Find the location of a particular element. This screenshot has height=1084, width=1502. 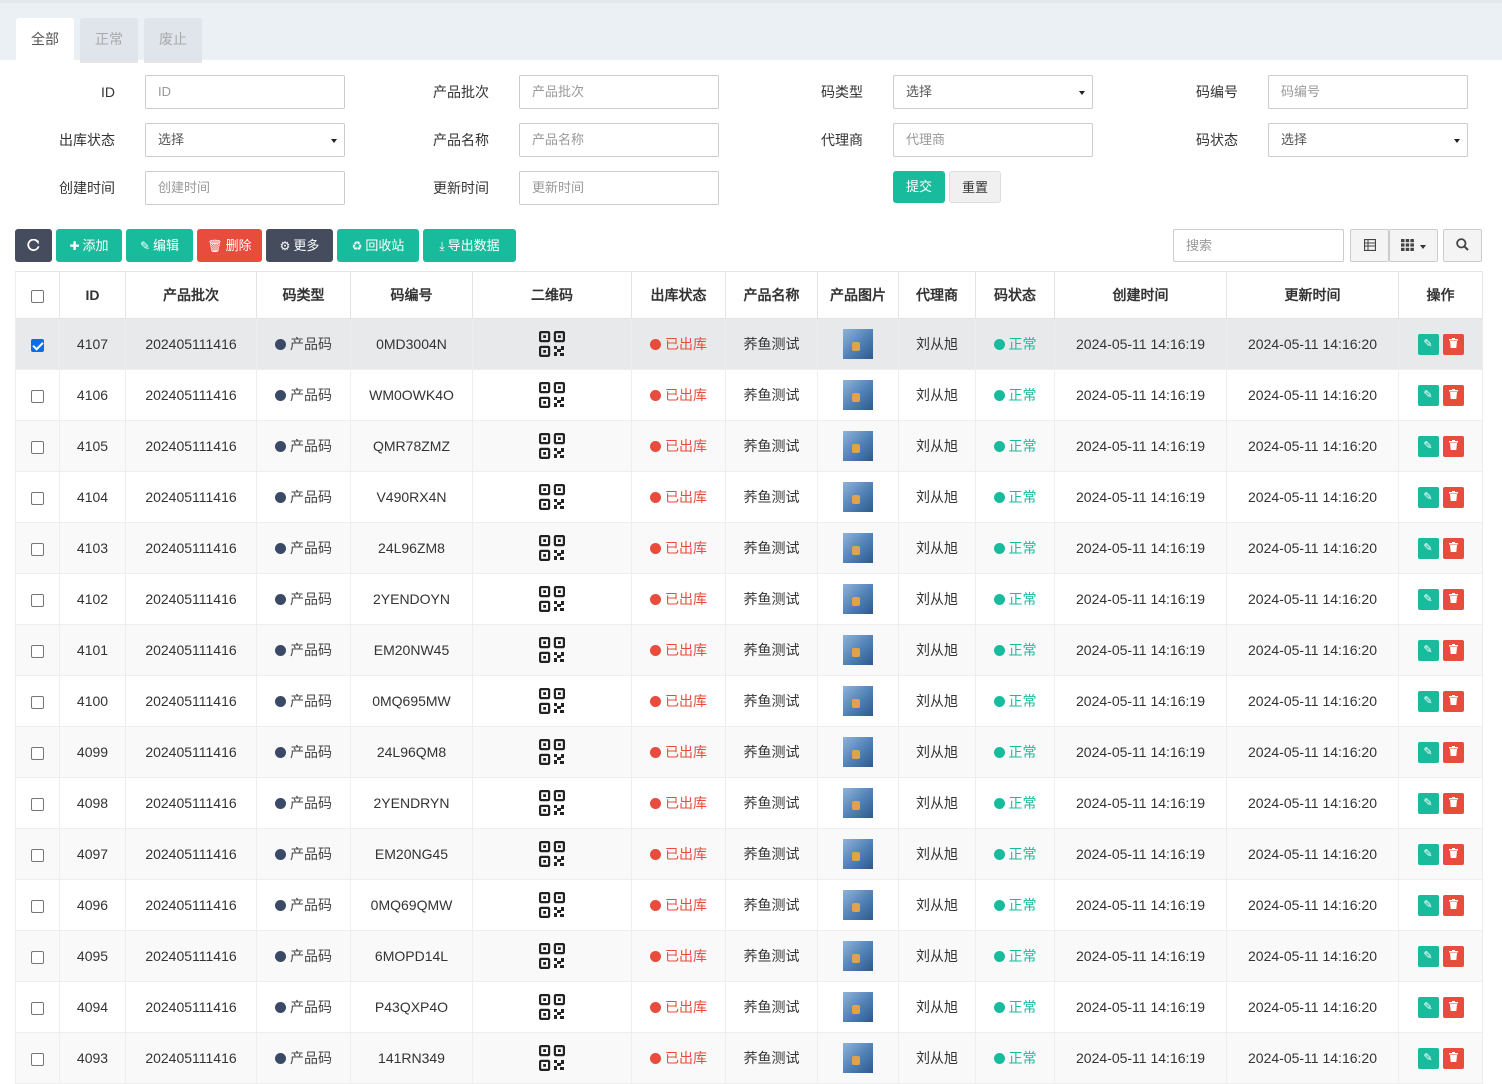

outstatus-select: 选择 is located at coordinates (245, 140).